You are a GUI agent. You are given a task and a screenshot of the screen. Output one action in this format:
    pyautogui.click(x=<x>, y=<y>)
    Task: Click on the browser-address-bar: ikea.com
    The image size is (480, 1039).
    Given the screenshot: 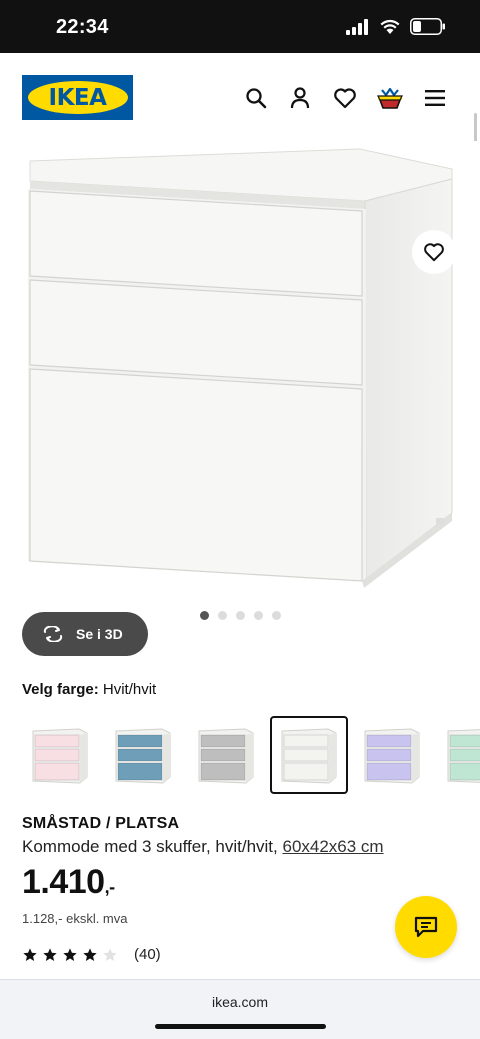 What is the action you would take?
    pyautogui.click(x=240, y=1009)
    